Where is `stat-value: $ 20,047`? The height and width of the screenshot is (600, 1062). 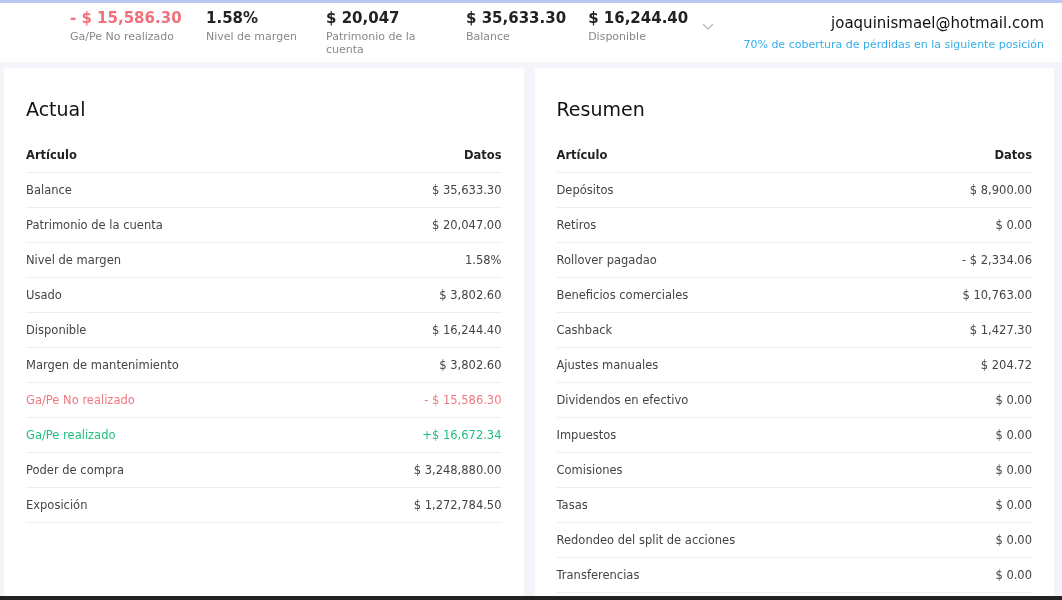 stat-value: $ 20,047 is located at coordinates (363, 18).